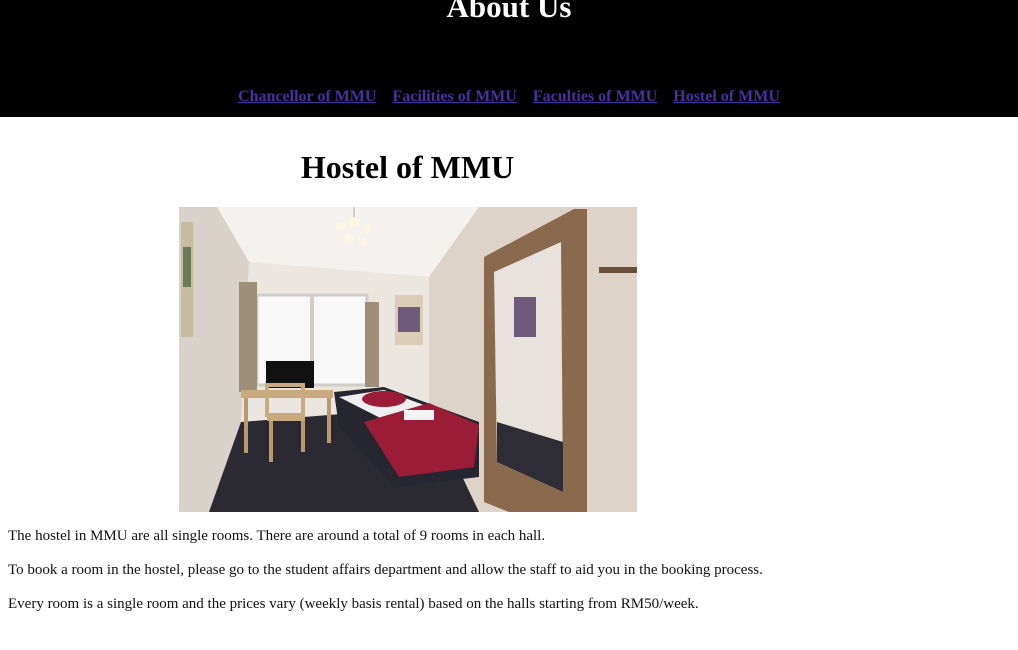 The height and width of the screenshot is (650, 1018). What do you see at coordinates (307, 96) in the screenshot?
I see `nav-link-chancellor: Chancellor of MMU` at bounding box center [307, 96].